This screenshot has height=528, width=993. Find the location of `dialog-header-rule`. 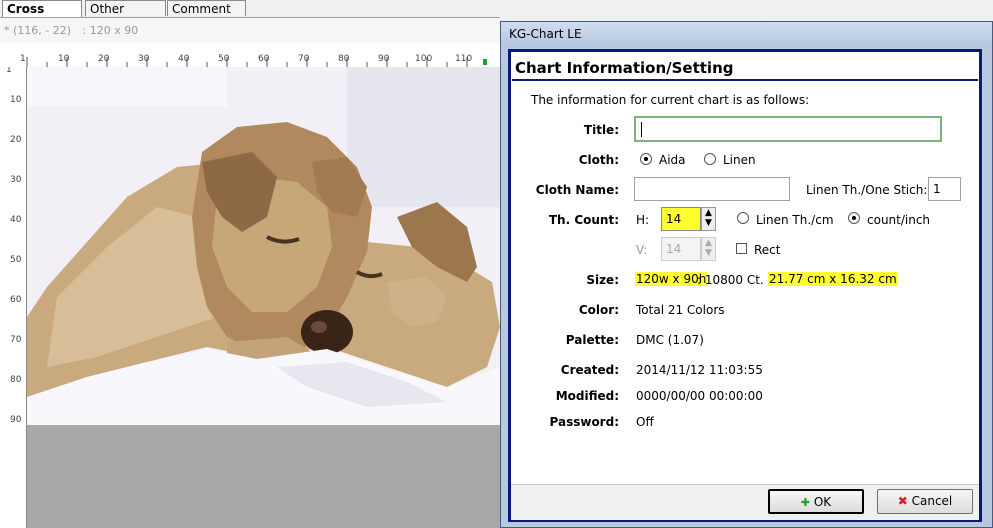

dialog-header-rule is located at coordinates (745, 80).